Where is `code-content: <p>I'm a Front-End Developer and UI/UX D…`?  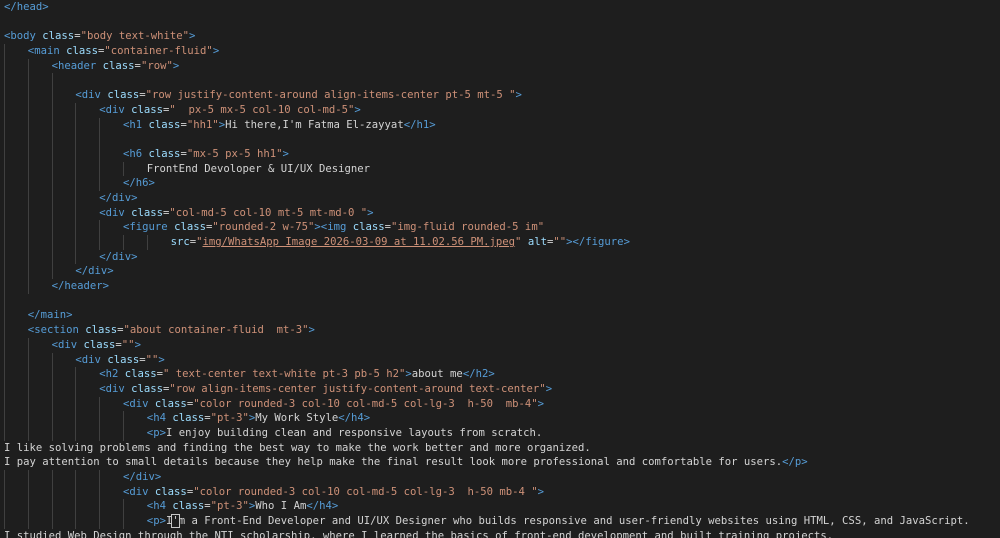
code-content: <p>I'm a Front-End Developer and UI/UX D… is located at coordinates (558, 521).